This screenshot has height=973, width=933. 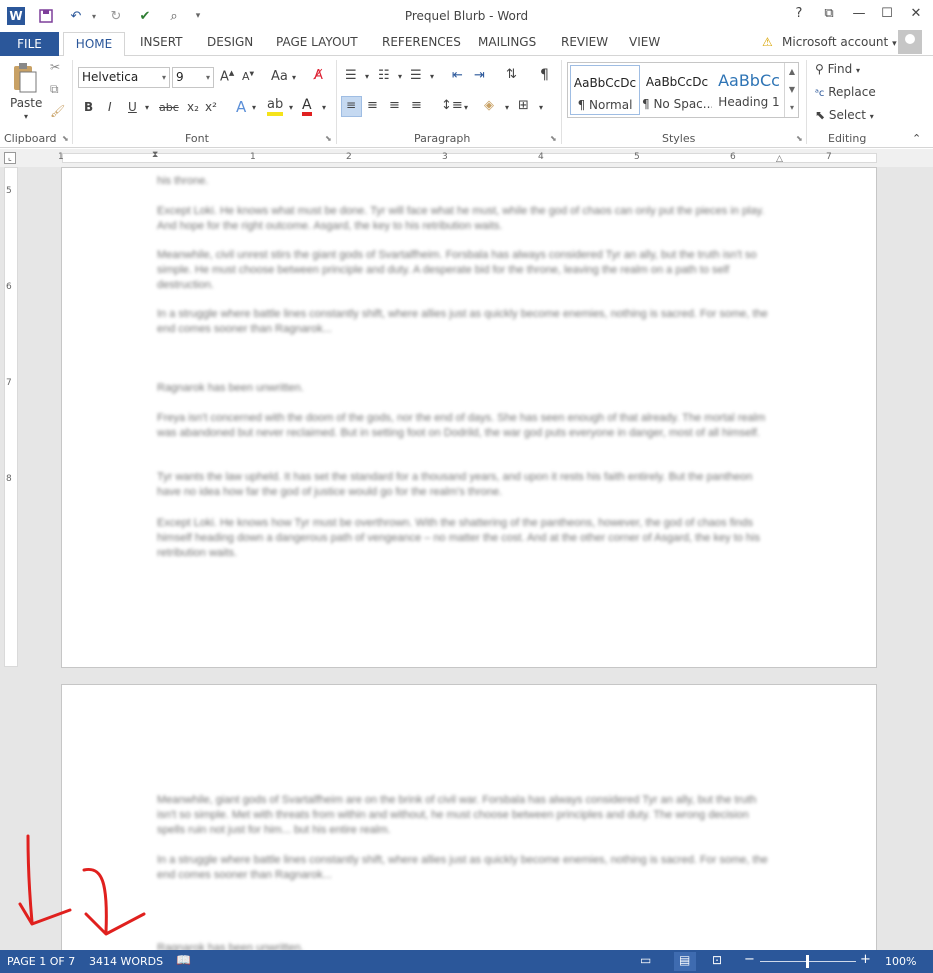 What do you see at coordinates (193, 77) in the screenshot?
I see `font-size-select: 9 ▾` at bounding box center [193, 77].